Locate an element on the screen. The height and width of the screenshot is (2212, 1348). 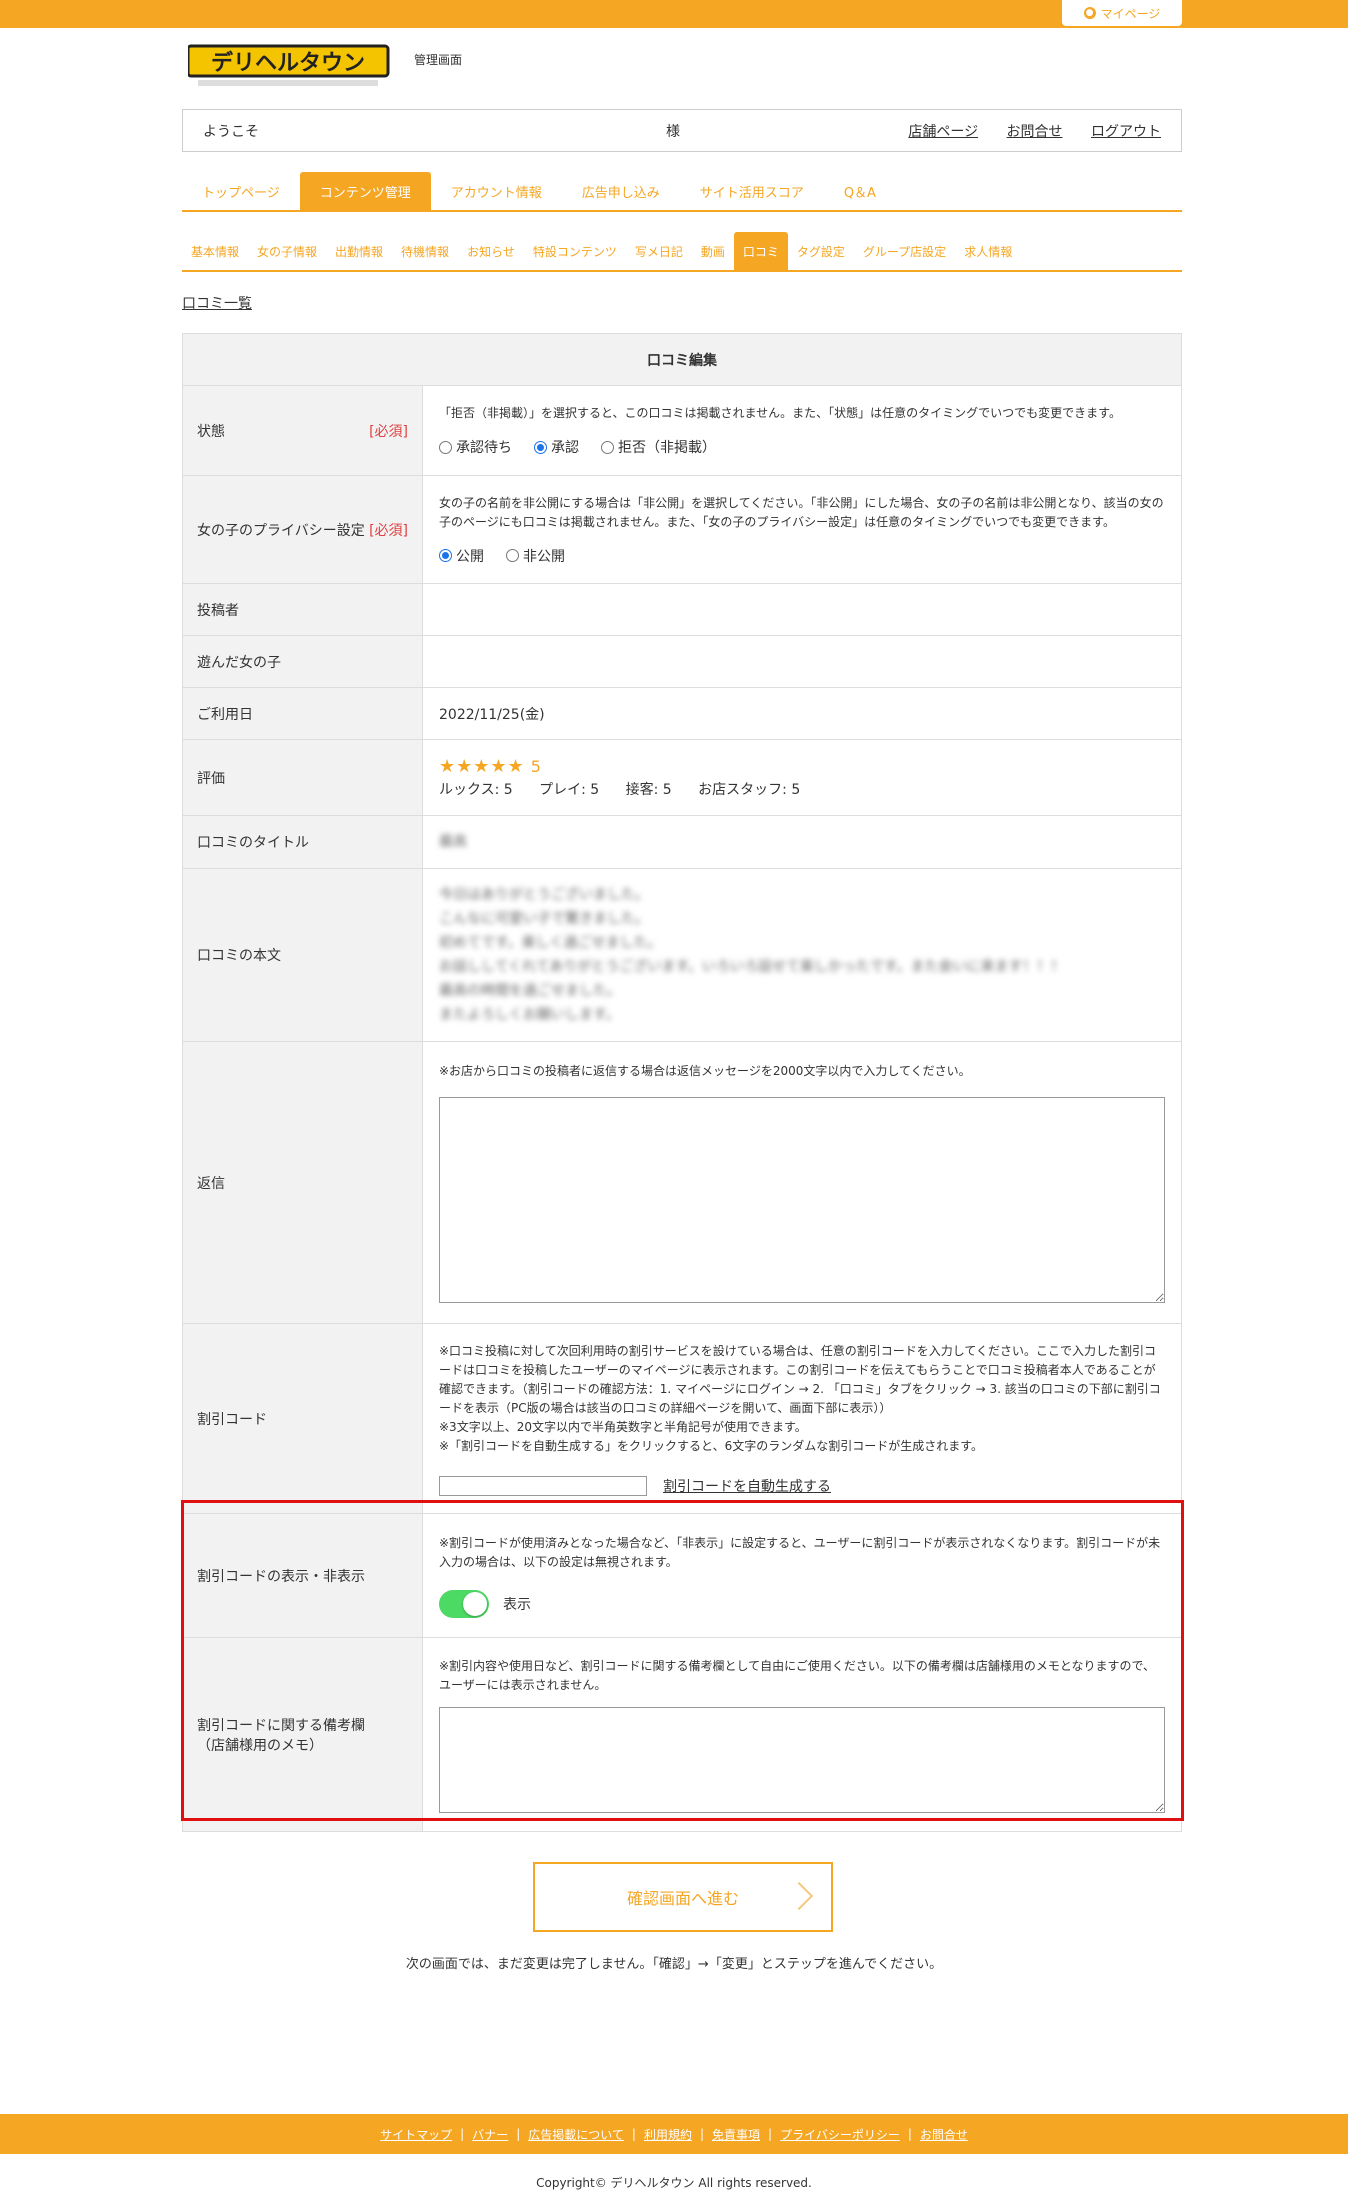
review-body-line: 最高の時間を過ごせました。 is located at coordinates (530, 991).